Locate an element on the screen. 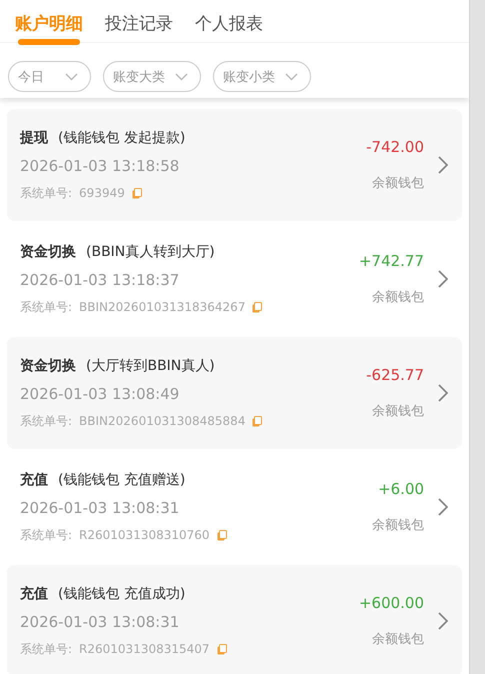 This screenshot has height=674, width=485. amount: +742.77 is located at coordinates (391, 261).